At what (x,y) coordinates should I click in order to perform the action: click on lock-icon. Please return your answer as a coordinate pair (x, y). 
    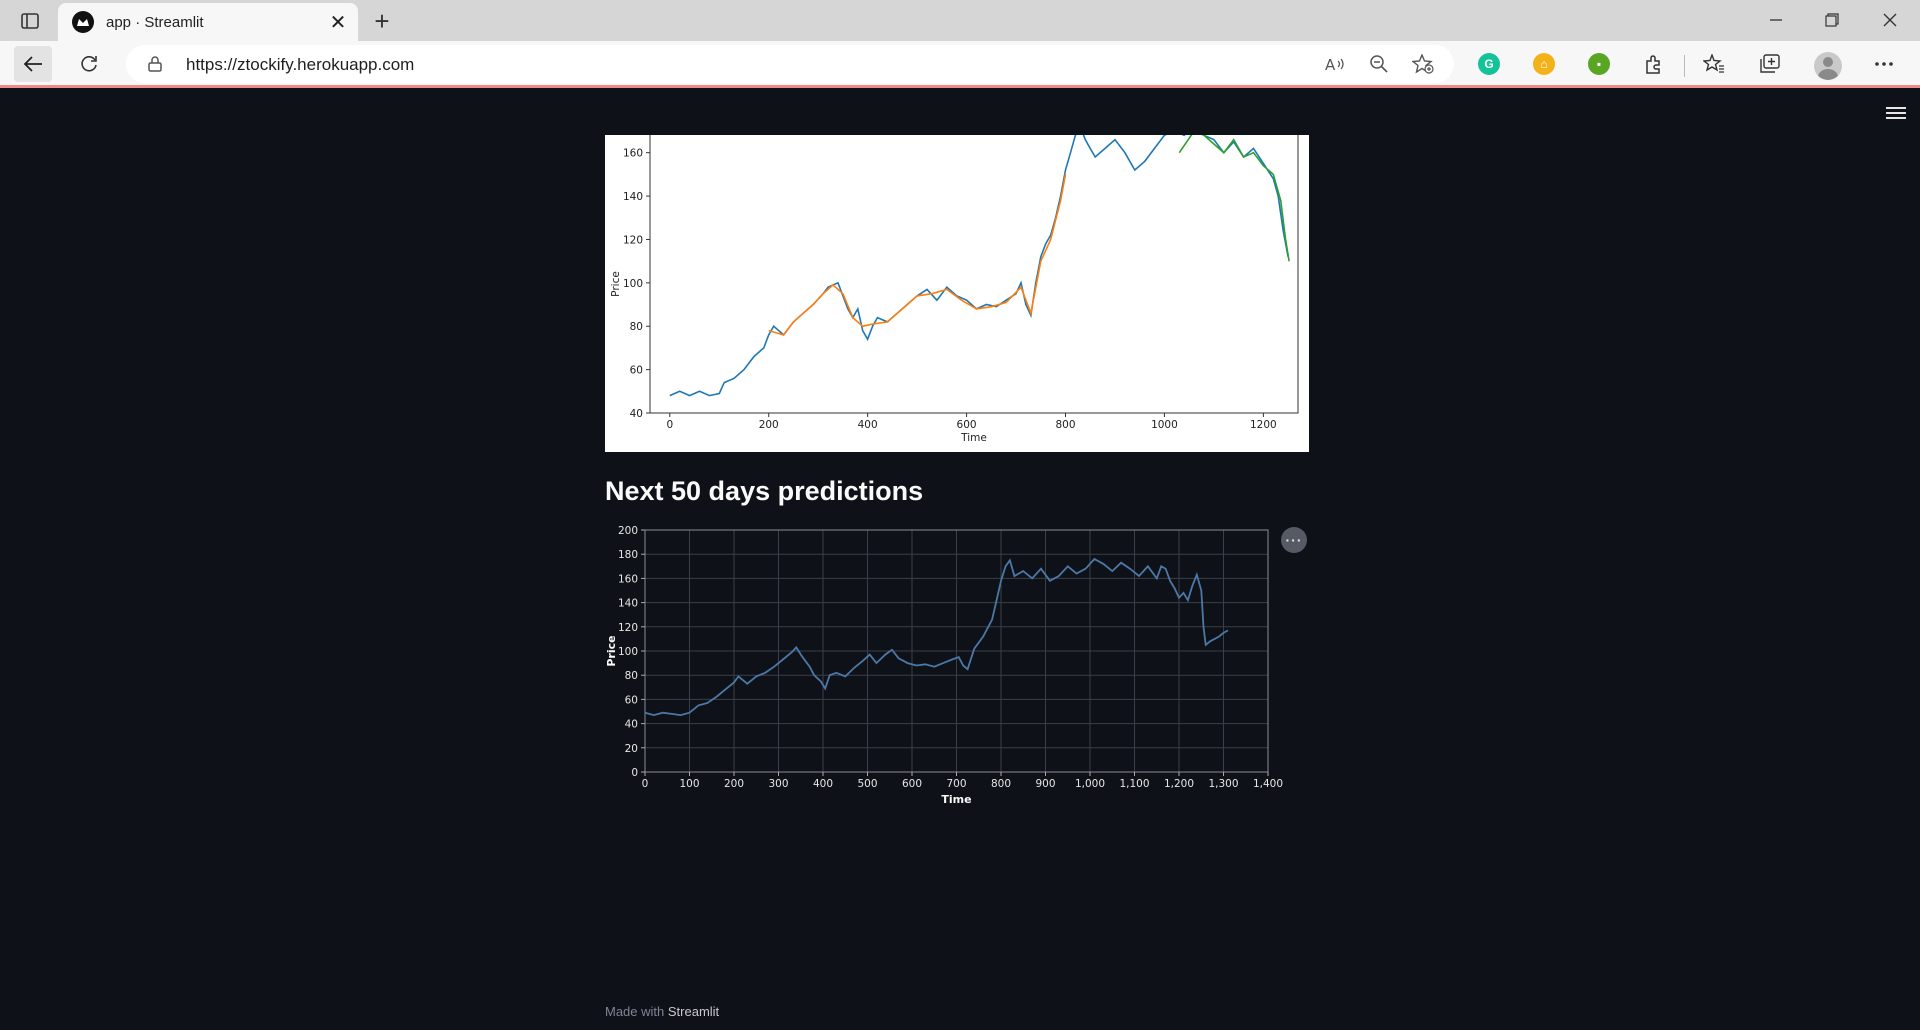
    Looking at the image, I should click on (155, 66).